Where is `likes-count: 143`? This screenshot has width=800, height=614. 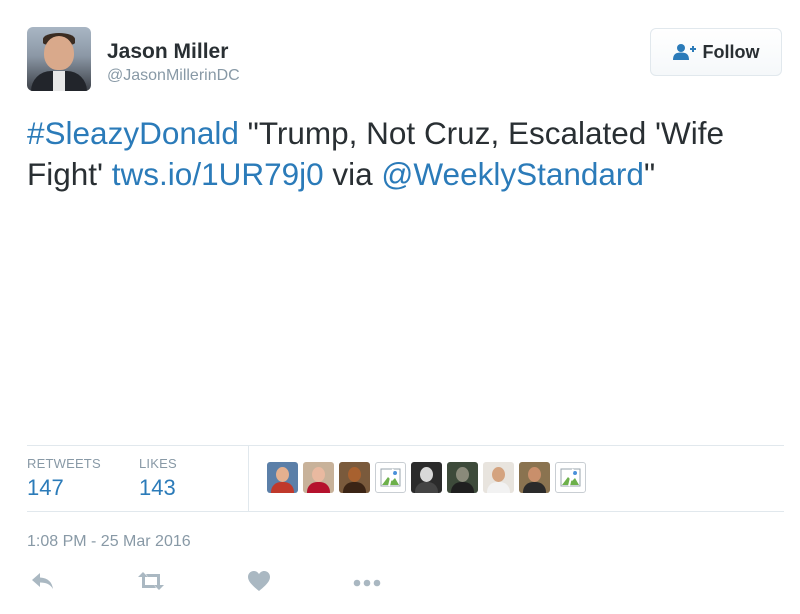 likes-count: 143 is located at coordinates (157, 487).